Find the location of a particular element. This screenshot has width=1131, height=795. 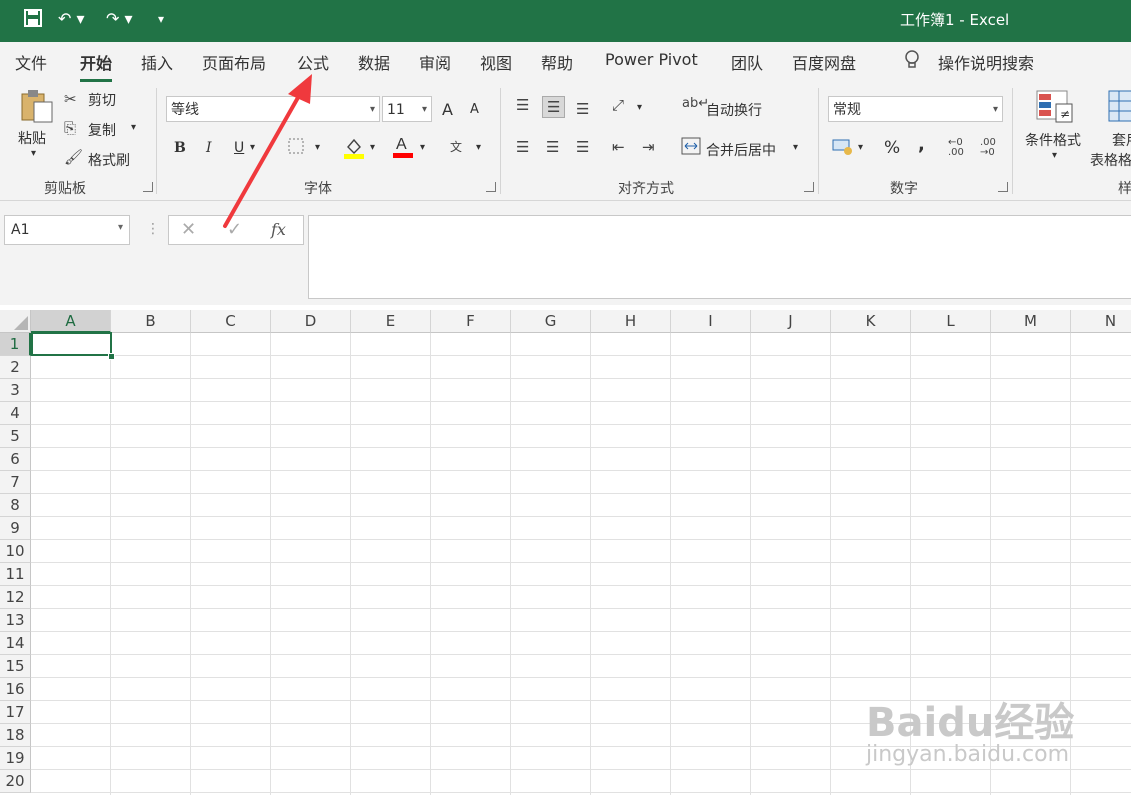

annotation-arrow is located at coordinates (267, 151).